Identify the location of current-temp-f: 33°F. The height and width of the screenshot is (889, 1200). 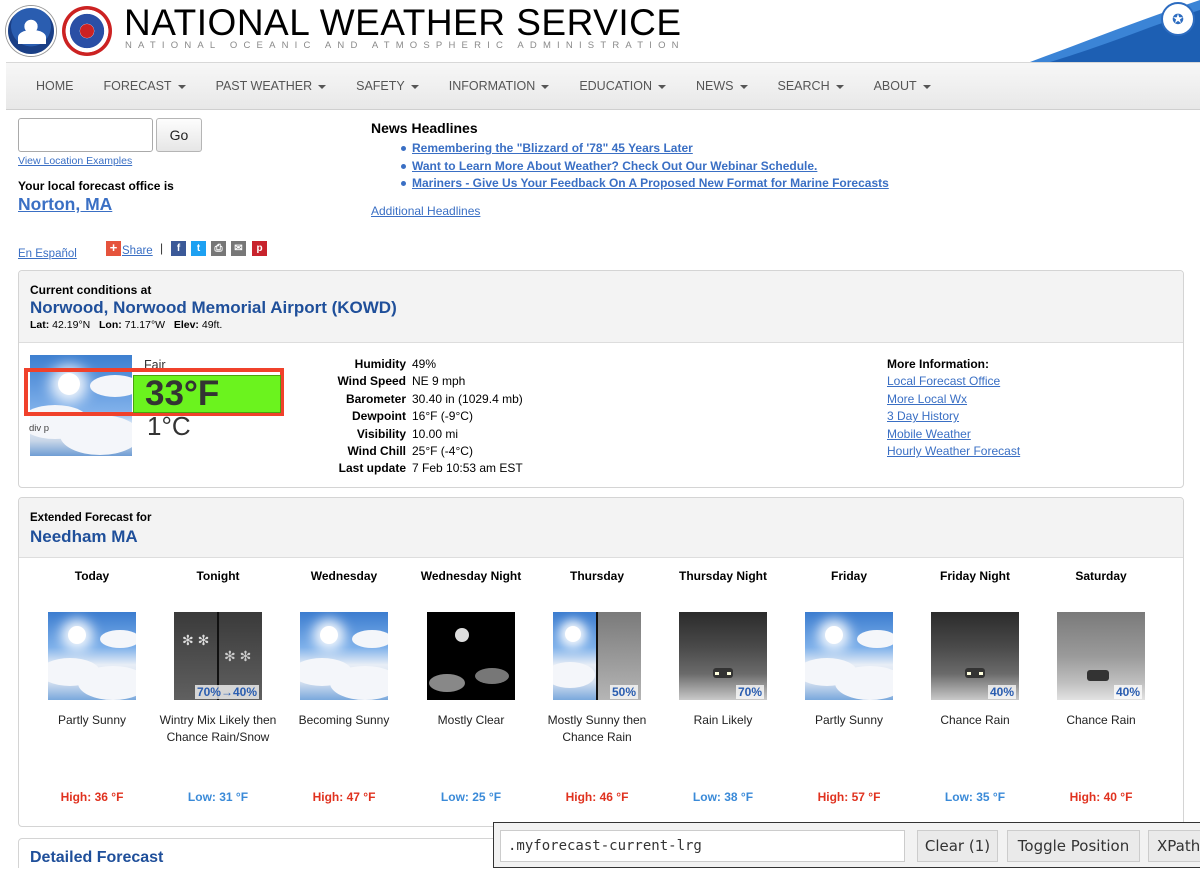
(207, 394).